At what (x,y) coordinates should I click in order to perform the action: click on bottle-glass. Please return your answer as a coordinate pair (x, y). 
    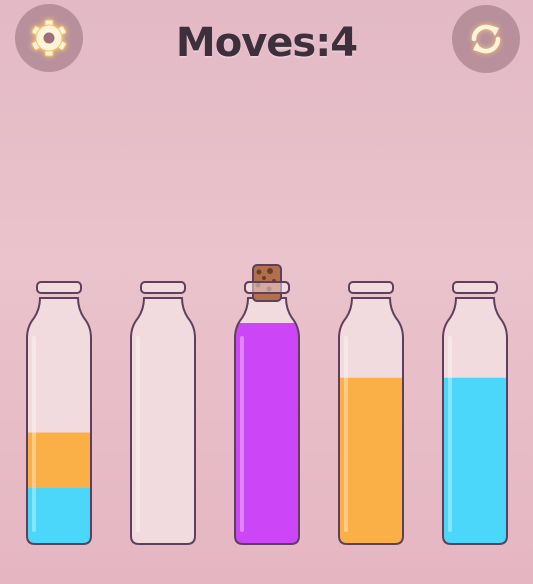
    Looking at the image, I should click on (163, 421).